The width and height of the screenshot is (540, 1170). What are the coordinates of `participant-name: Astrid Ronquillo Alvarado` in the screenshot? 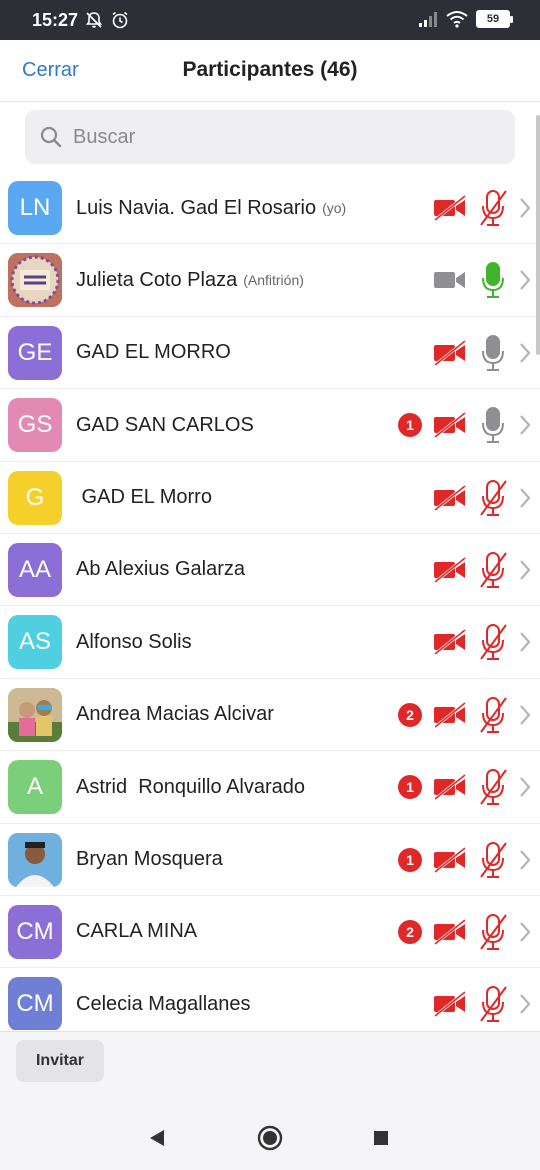 It's located at (191, 786).